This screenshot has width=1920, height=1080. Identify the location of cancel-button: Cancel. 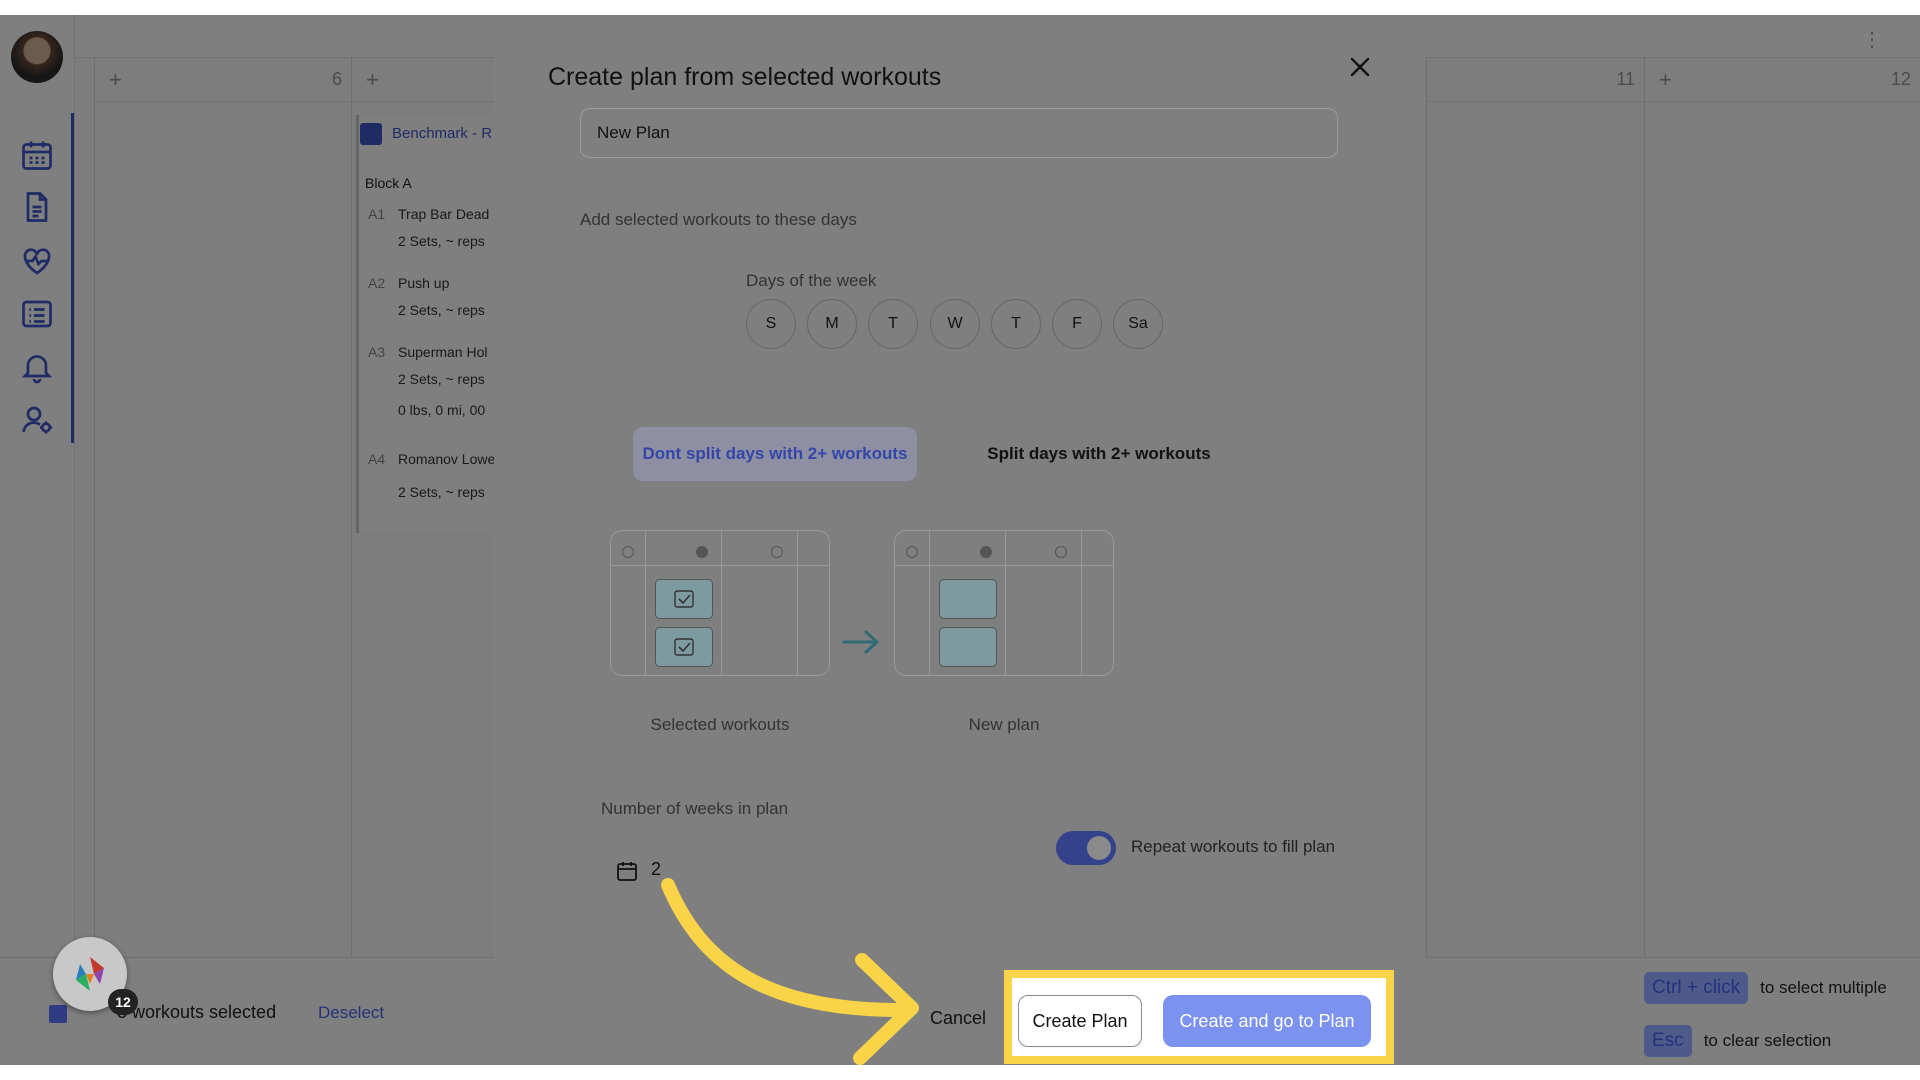
(958, 1018).